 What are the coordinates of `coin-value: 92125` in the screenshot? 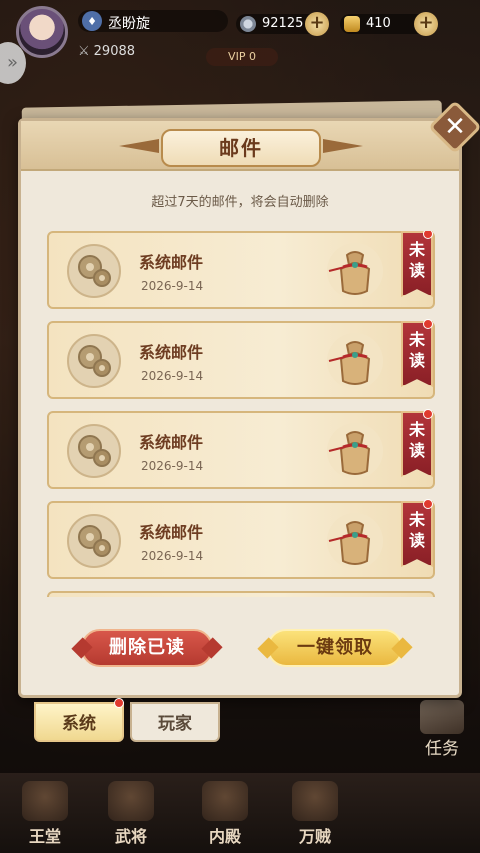 It's located at (283, 23).